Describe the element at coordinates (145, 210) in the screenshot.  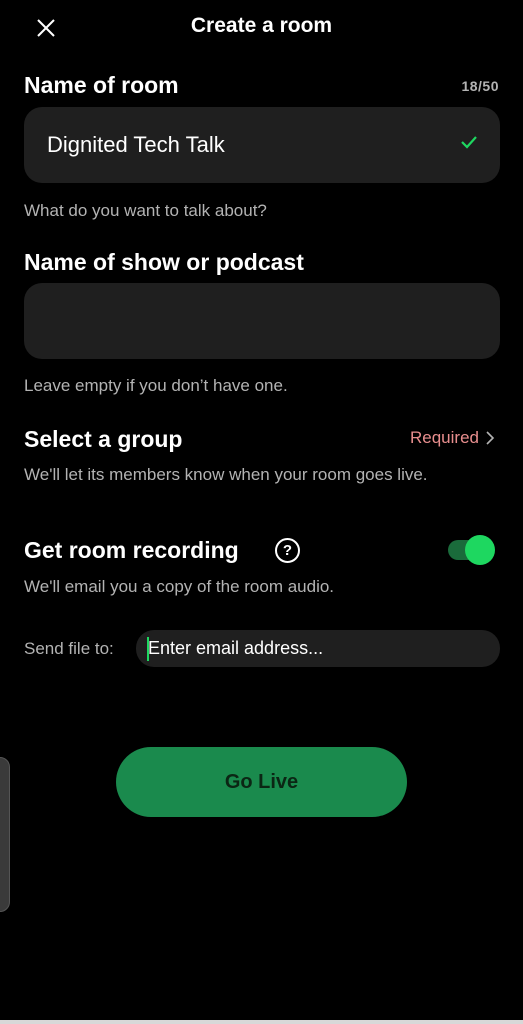
I see `room-name-helper: What do you want to talk about?` at that location.